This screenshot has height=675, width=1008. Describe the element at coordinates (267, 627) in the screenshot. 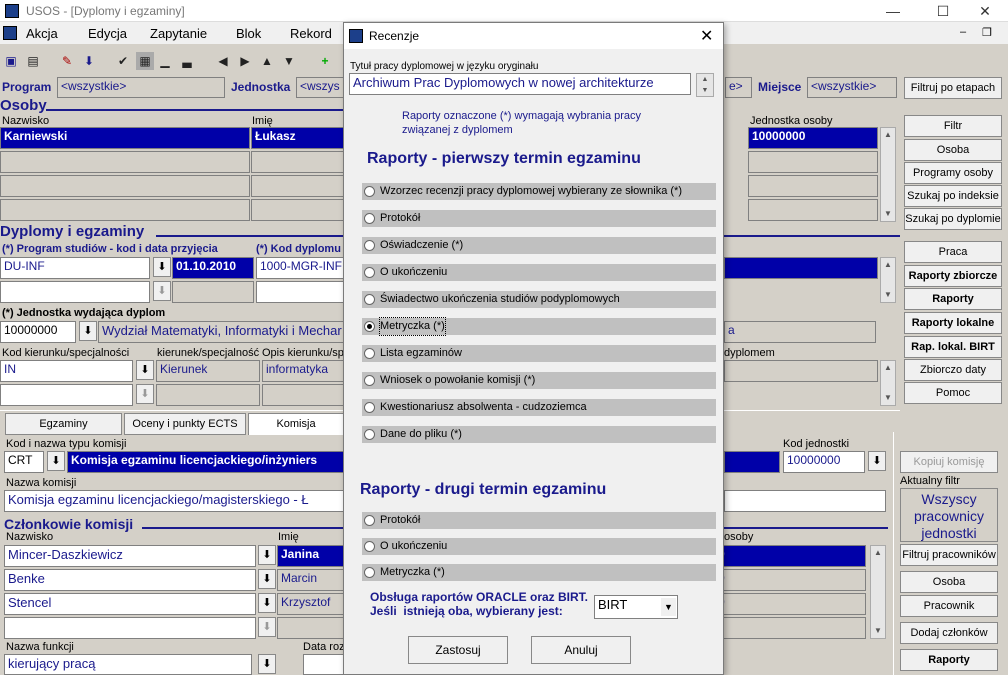

I see `czlonek-lov-icon-4: ⬇` at that location.